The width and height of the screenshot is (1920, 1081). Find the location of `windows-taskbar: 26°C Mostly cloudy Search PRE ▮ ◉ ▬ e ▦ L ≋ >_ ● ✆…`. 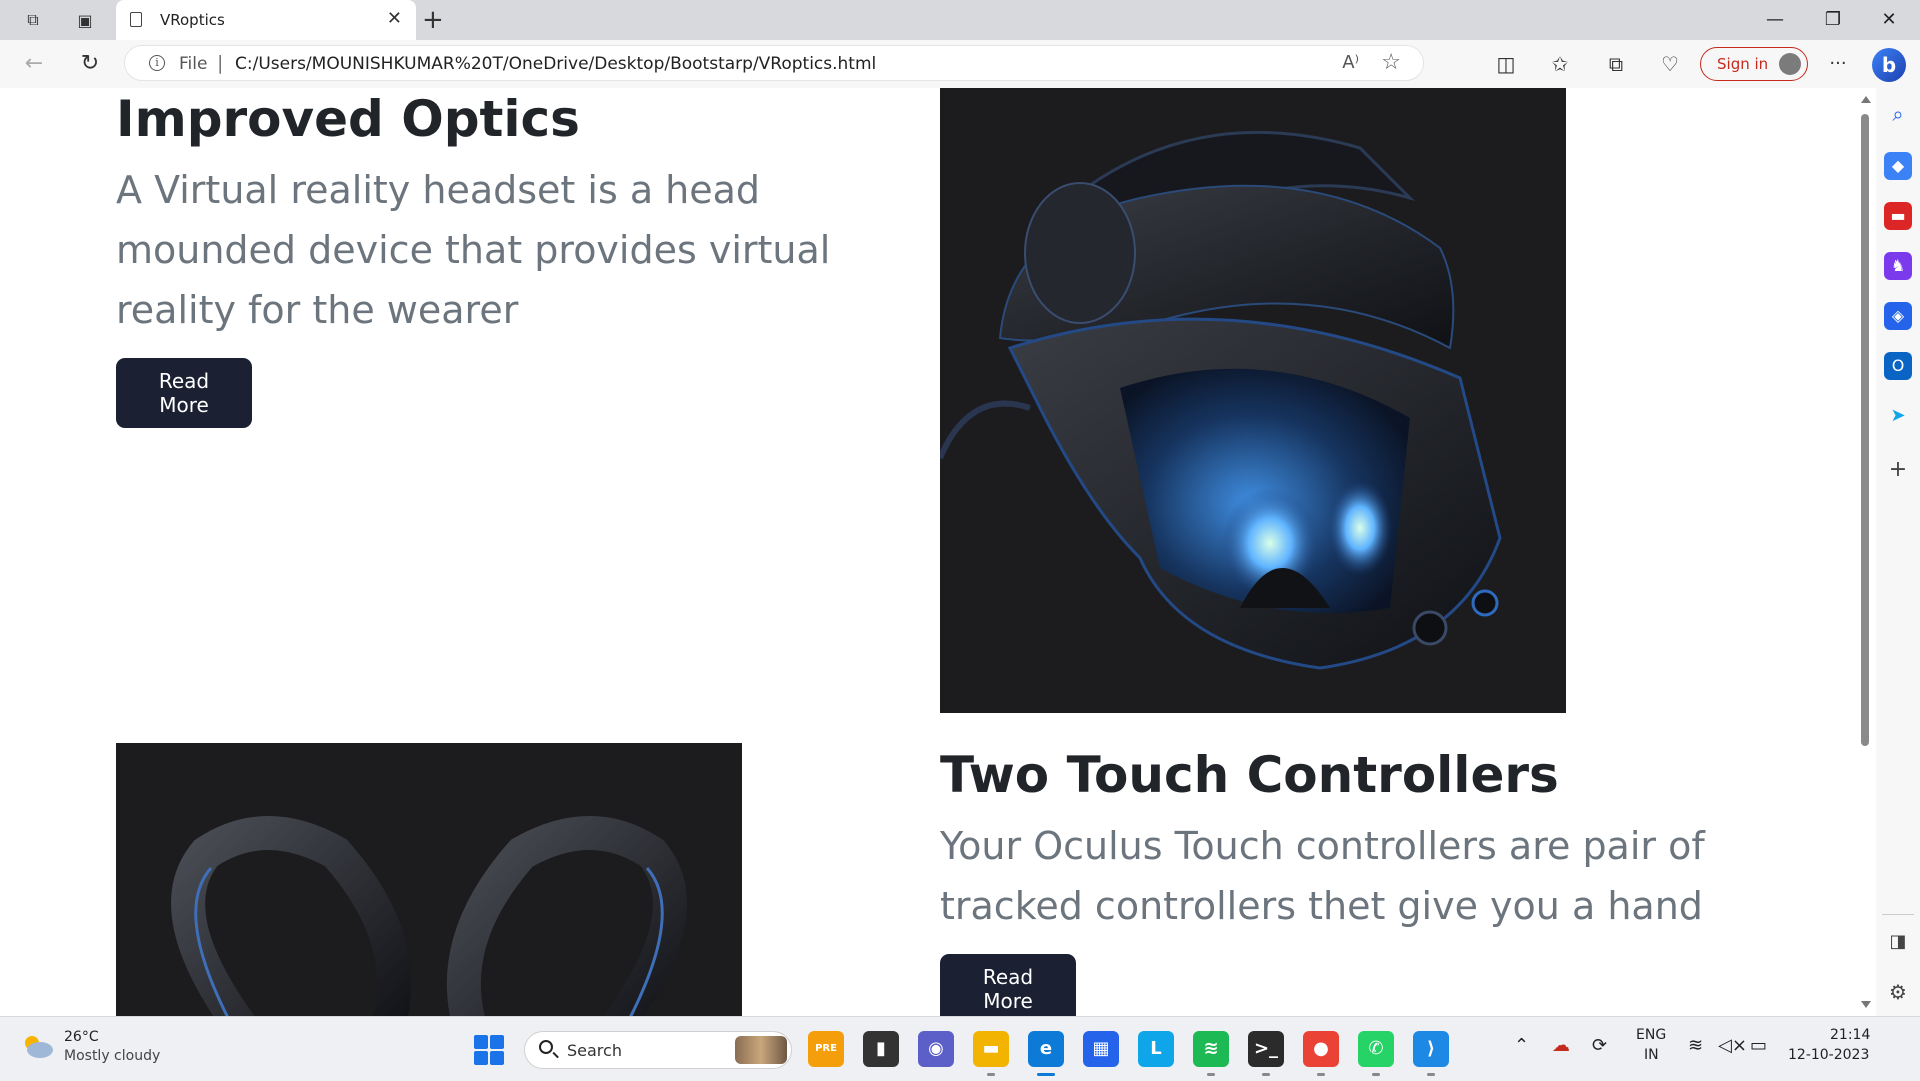

windows-taskbar: 26°C Mostly cloudy Search PRE ▮ ◉ ▬ e ▦ L ≋ >_ ● ✆… is located at coordinates (960, 1048).